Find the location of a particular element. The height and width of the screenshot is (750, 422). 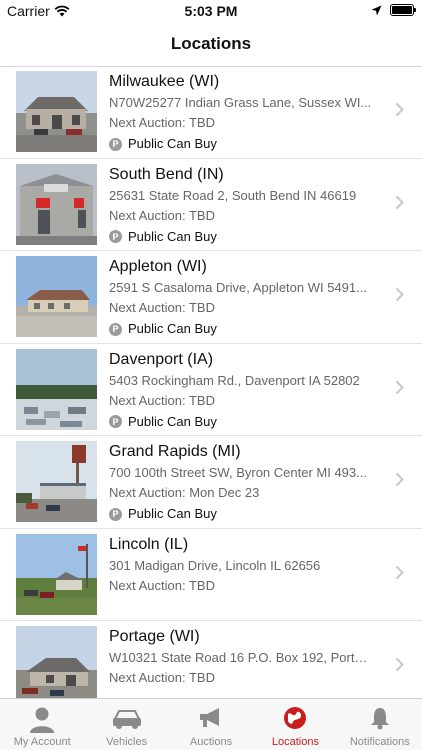

car-icon is located at coordinates (126, 719).